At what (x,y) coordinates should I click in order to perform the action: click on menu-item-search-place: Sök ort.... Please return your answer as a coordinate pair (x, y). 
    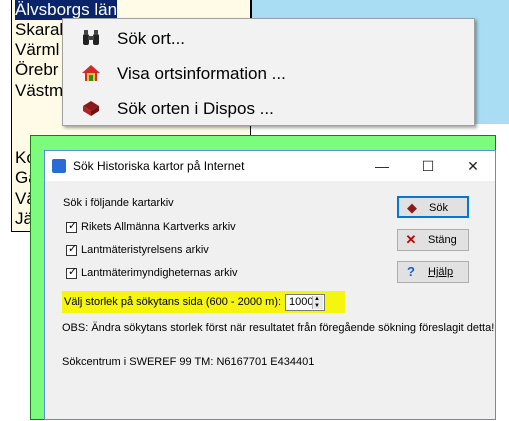
    Looking at the image, I should click on (268, 38).